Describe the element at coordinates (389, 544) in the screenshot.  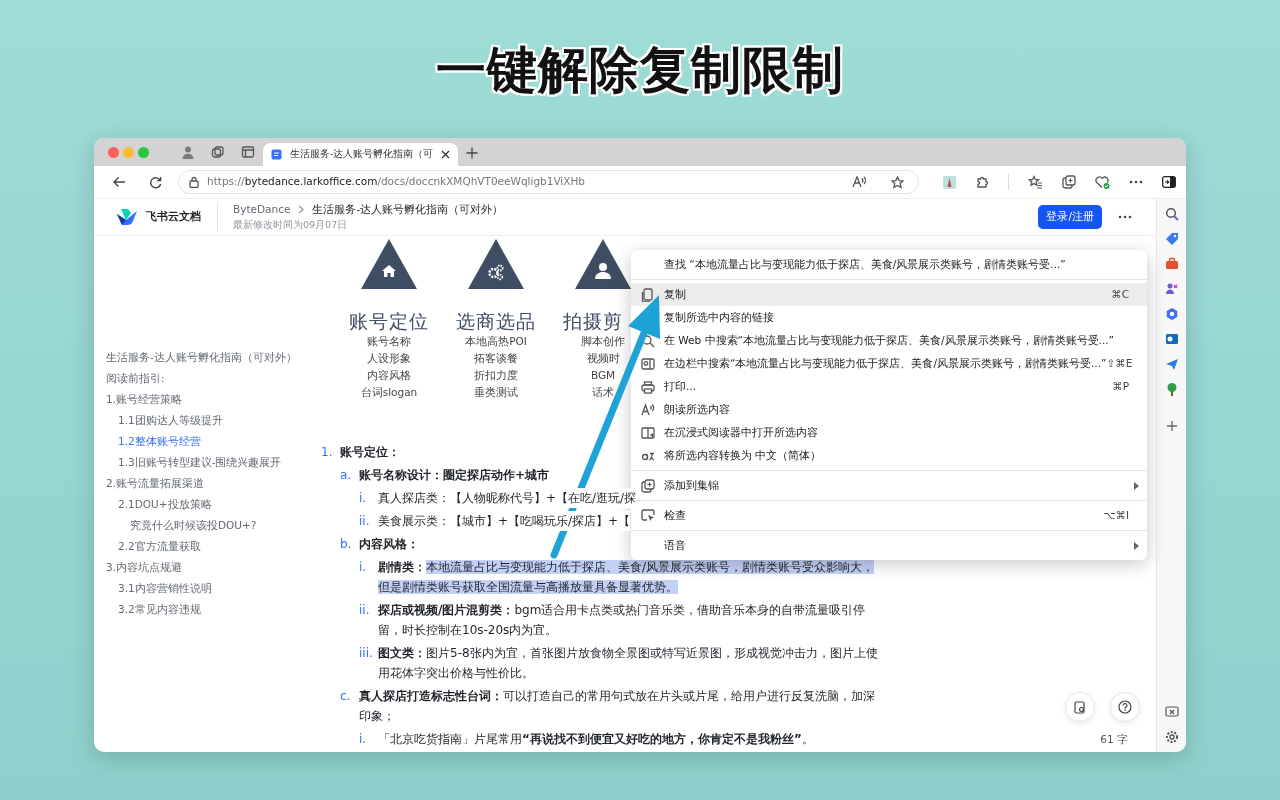
I see `paragraph: 内容风格：` at that location.